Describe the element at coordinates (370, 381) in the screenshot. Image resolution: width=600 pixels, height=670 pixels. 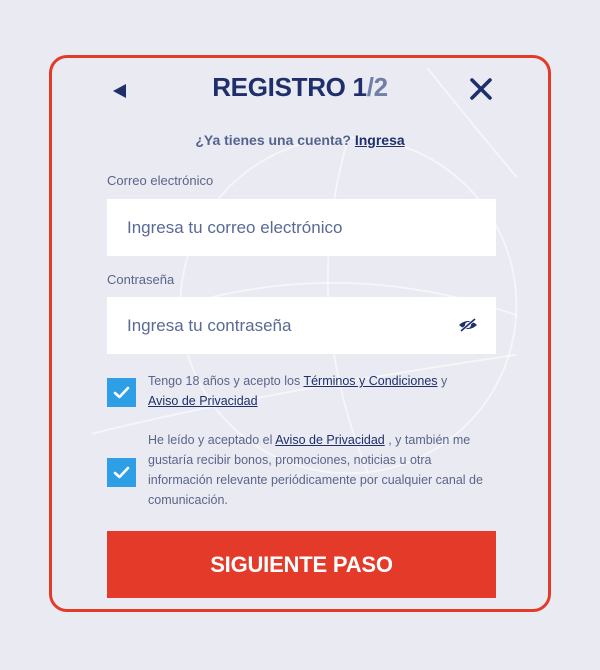
I see `terms-conditions-link: Términos y Condiciones` at that location.